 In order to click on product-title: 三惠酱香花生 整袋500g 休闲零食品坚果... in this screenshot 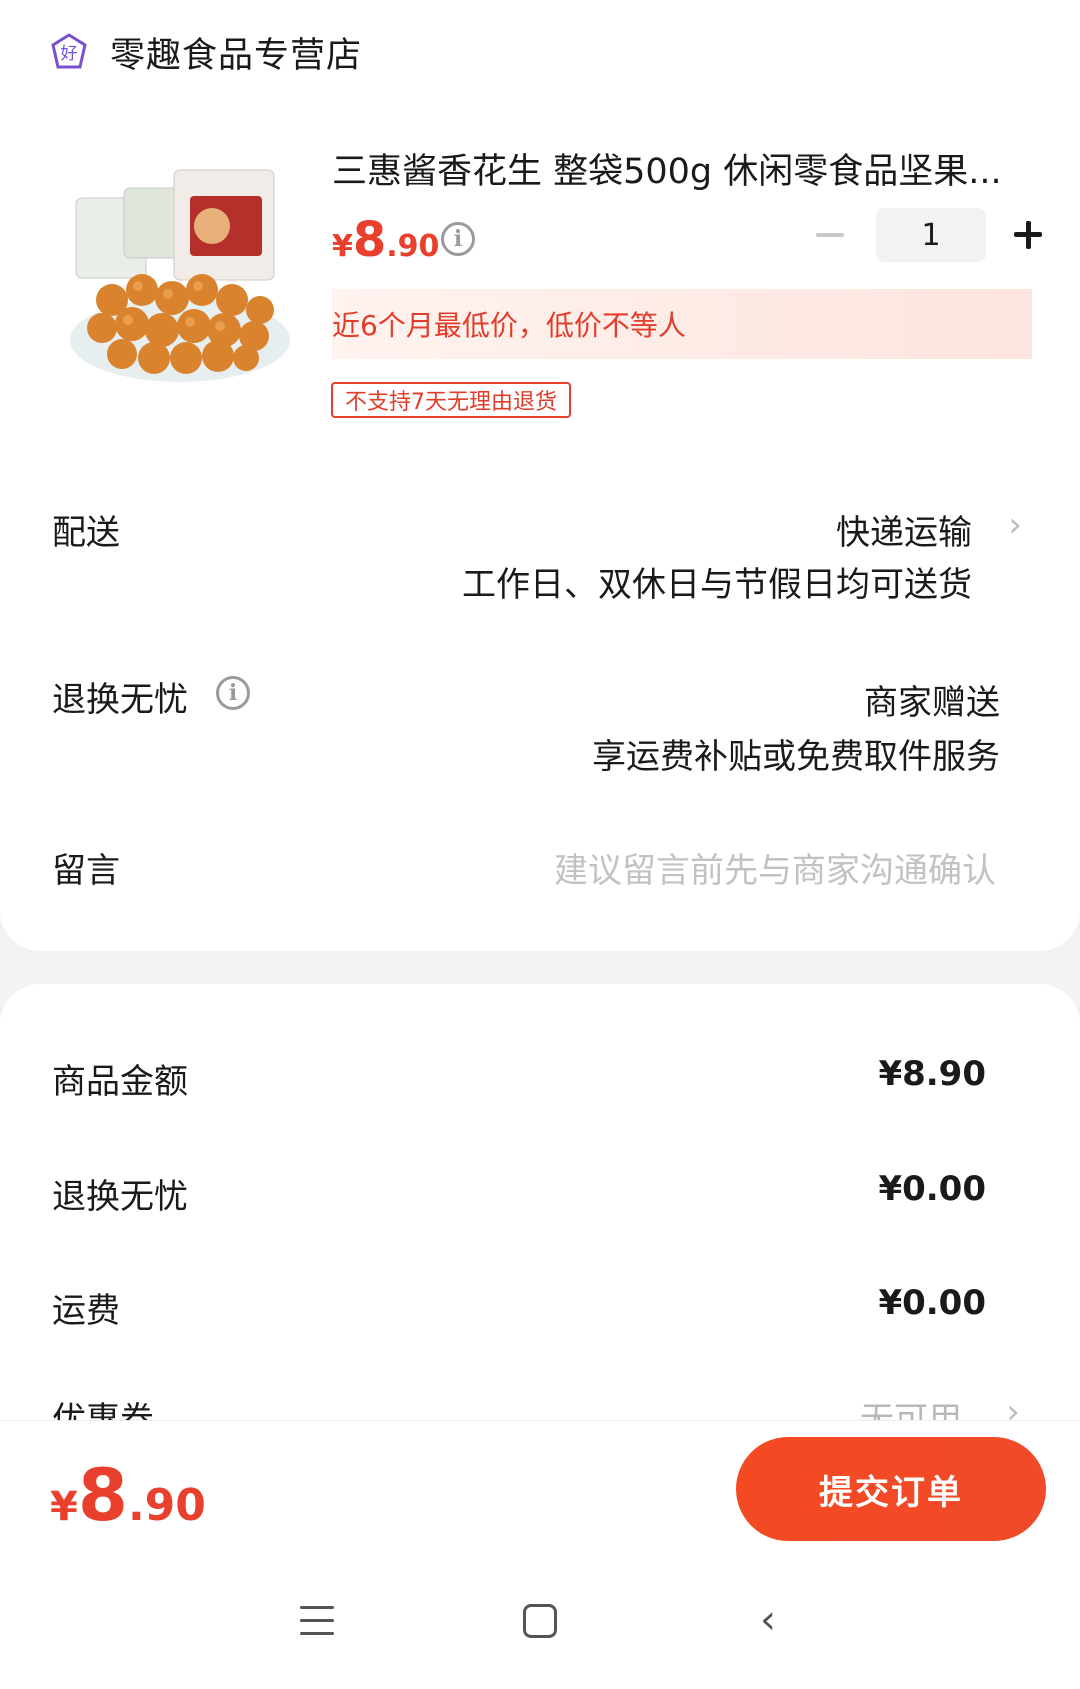, I will do `click(677, 172)`.